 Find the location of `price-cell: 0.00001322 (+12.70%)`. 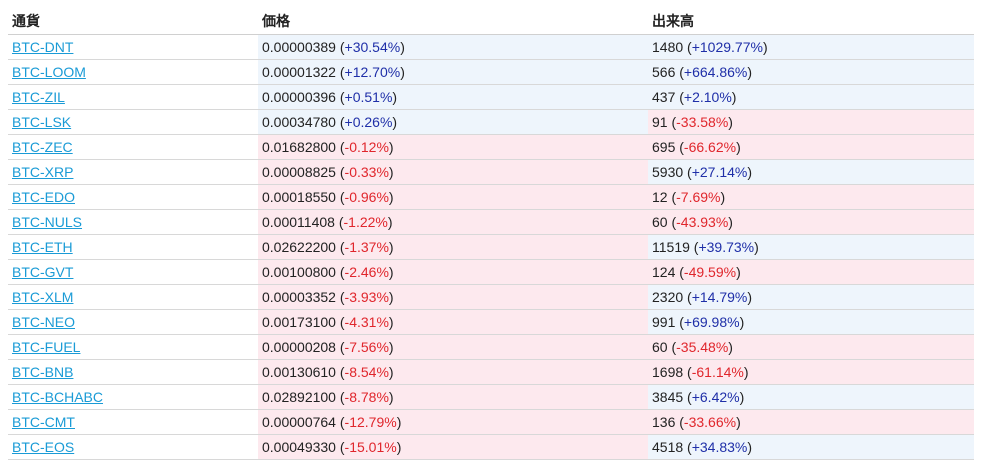

price-cell: 0.00001322 (+12.70%) is located at coordinates (453, 72).